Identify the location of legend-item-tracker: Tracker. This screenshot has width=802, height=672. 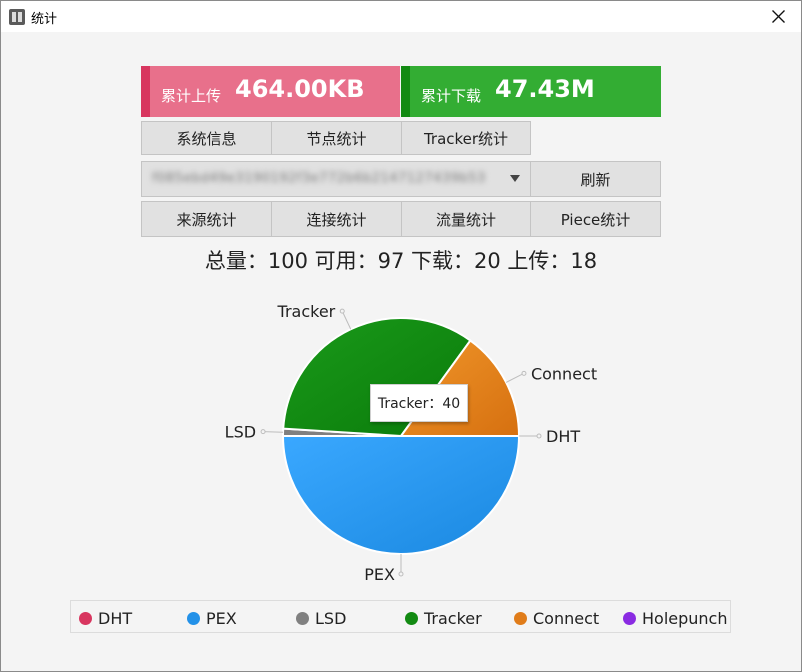
(443, 618).